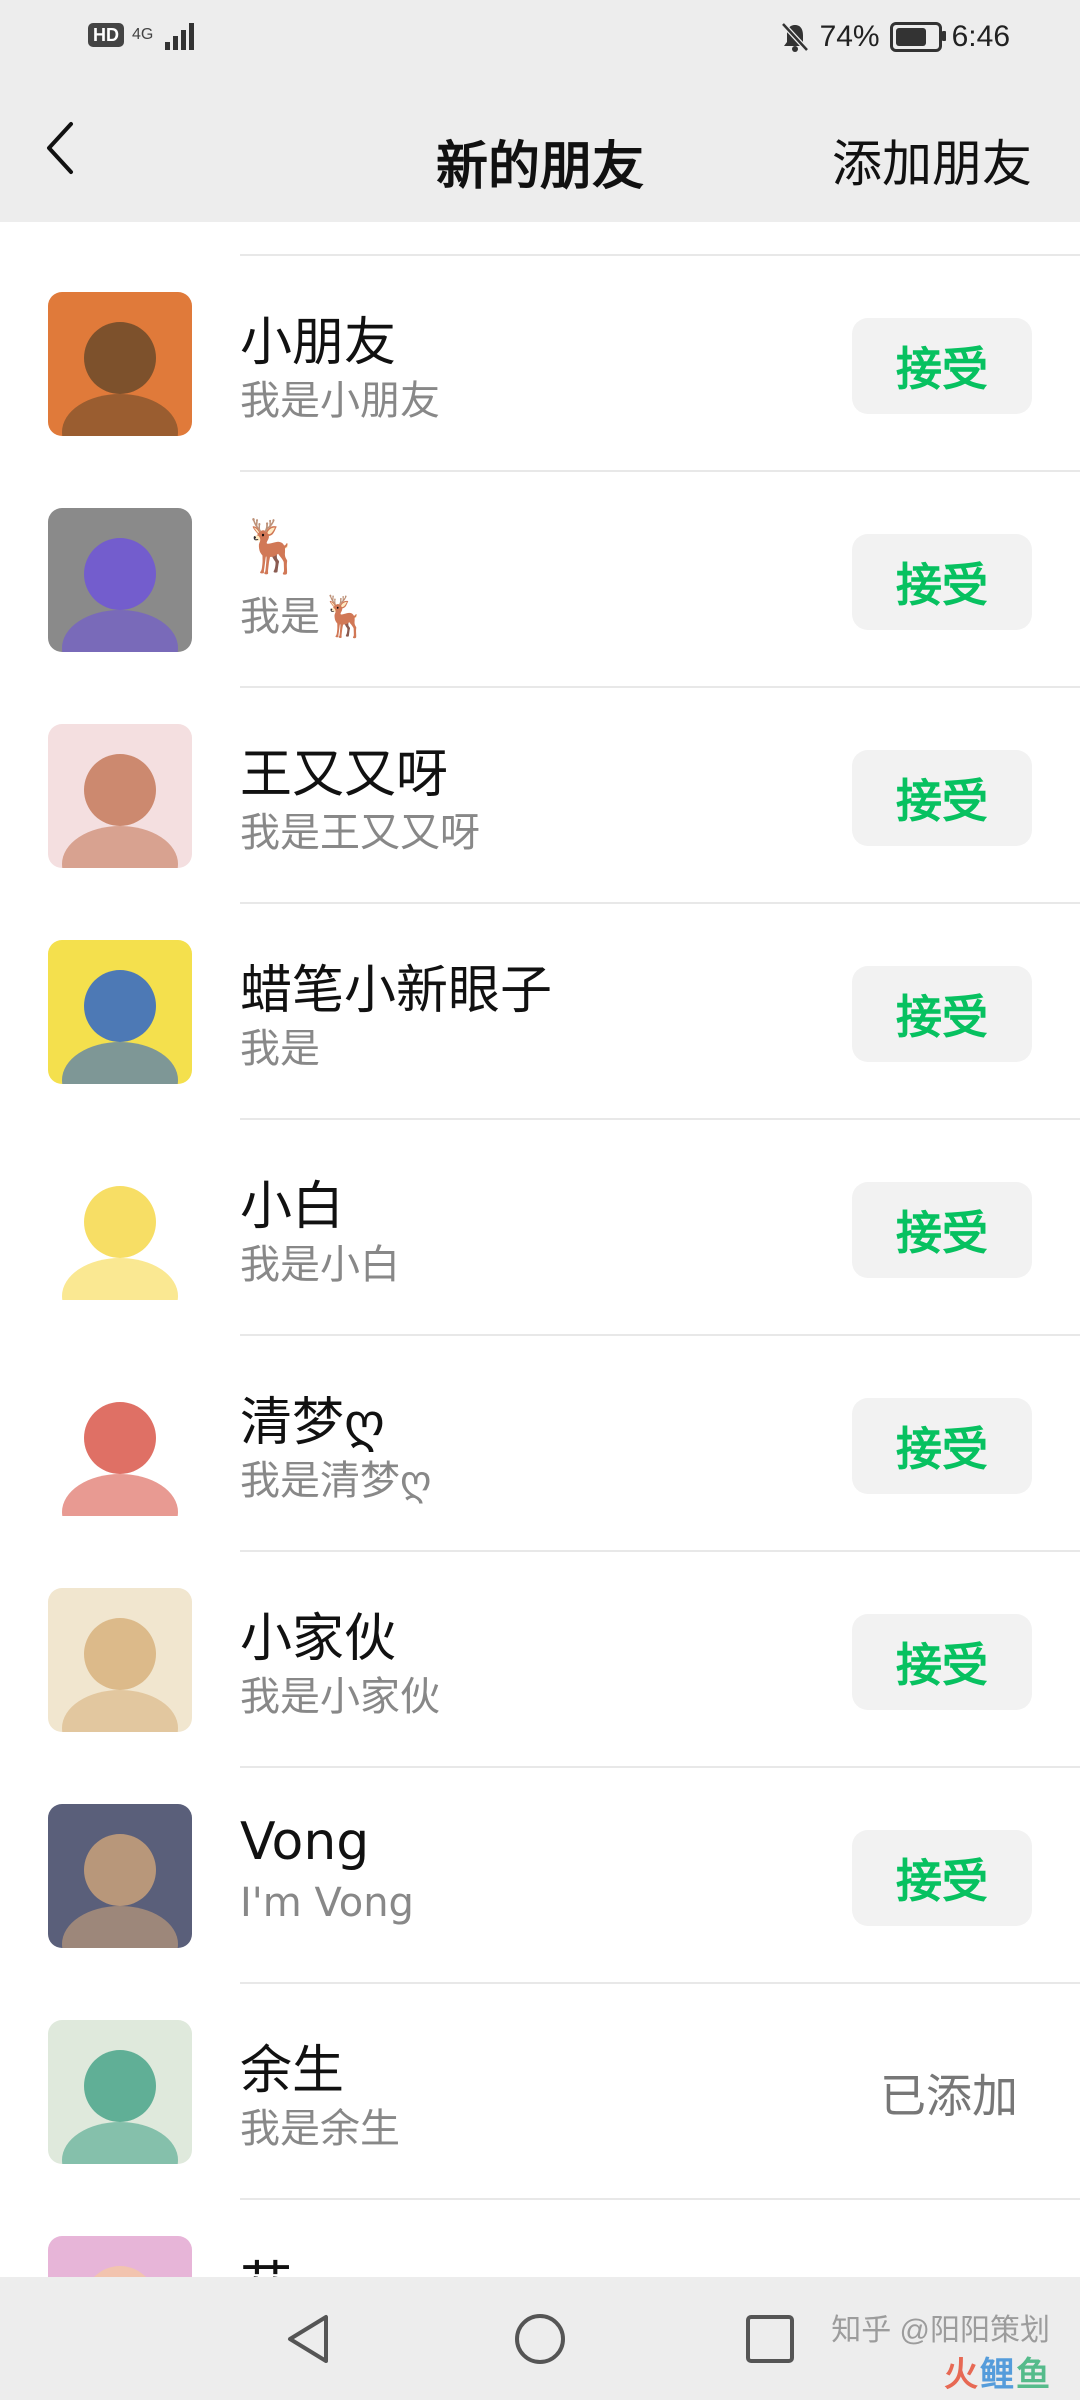  Describe the element at coordinates (770, 2339) in the screenshot. I see `recents-square-icon` at that location.